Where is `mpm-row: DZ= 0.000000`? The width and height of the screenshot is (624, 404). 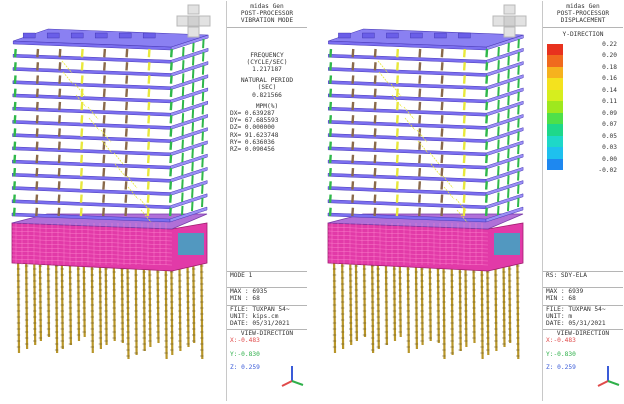 mpm-row: DZ= 0.000000 is located at coordinates (252, 128).